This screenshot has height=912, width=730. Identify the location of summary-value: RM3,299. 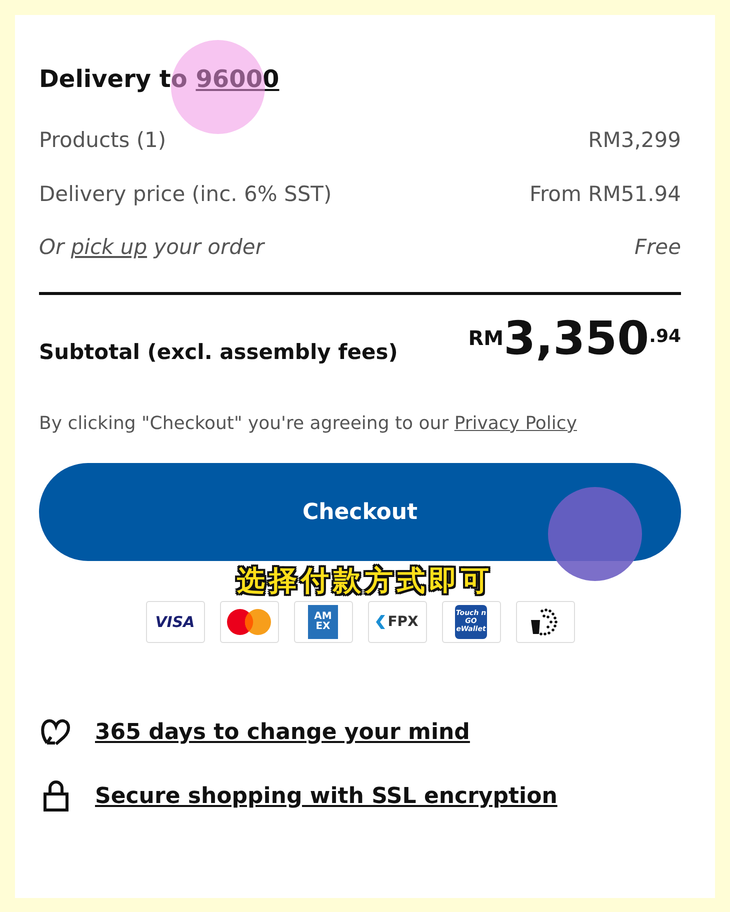
(634, 140).